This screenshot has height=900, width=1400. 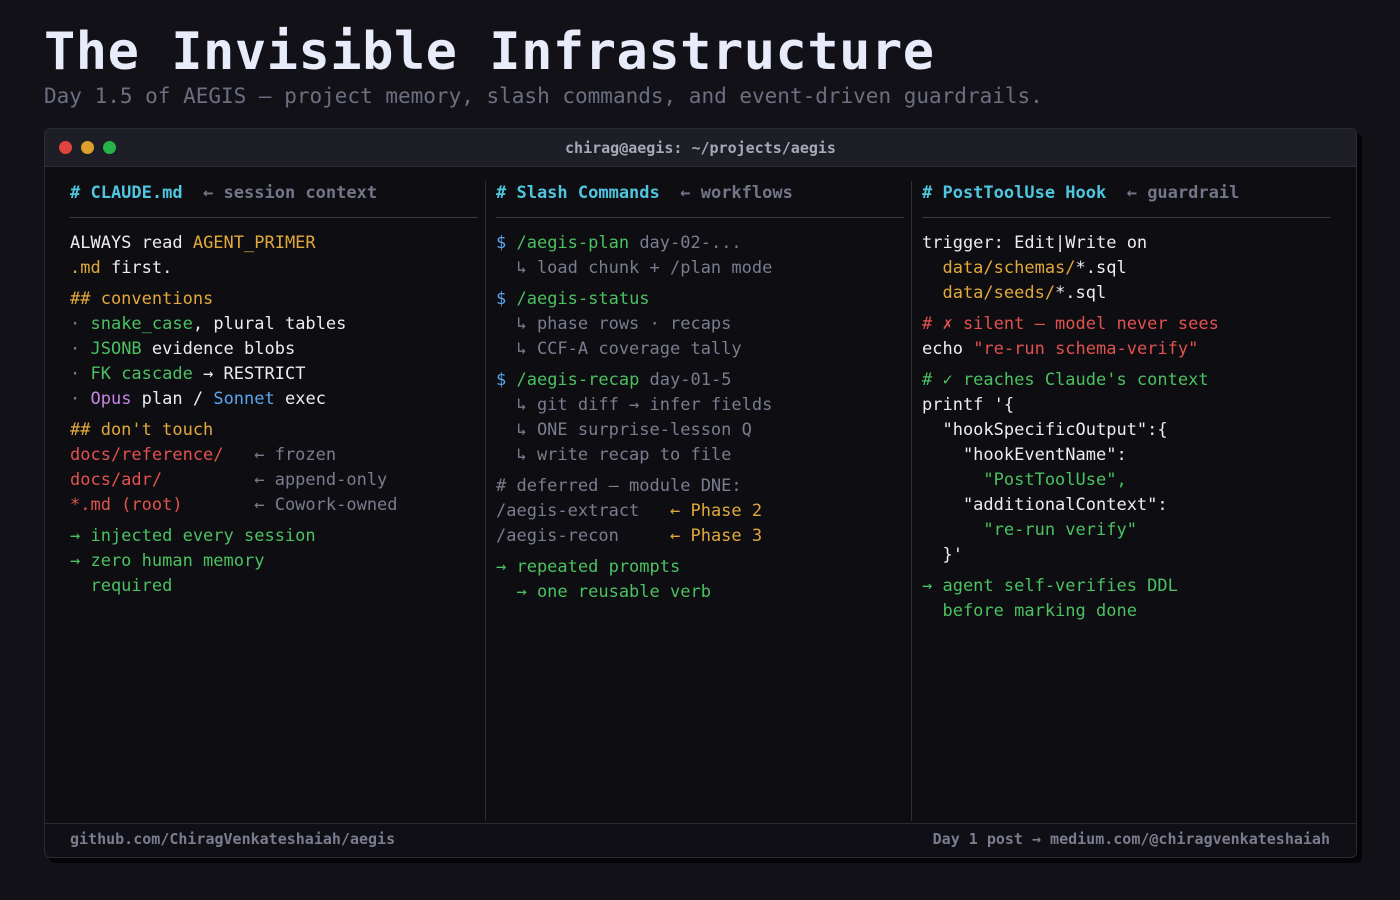 I want to click on code-token: first., so click(x=136, y=268).